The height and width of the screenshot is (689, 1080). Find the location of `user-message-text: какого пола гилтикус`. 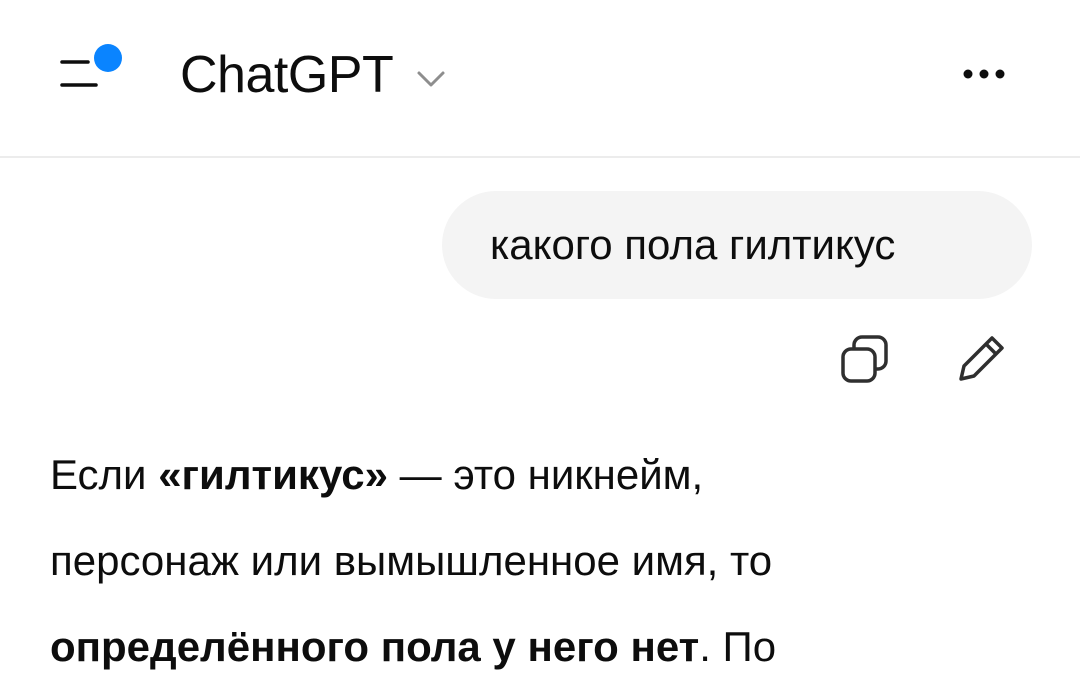

user-message-text: какого пола гилтикус is located at coordinates (693, 244).